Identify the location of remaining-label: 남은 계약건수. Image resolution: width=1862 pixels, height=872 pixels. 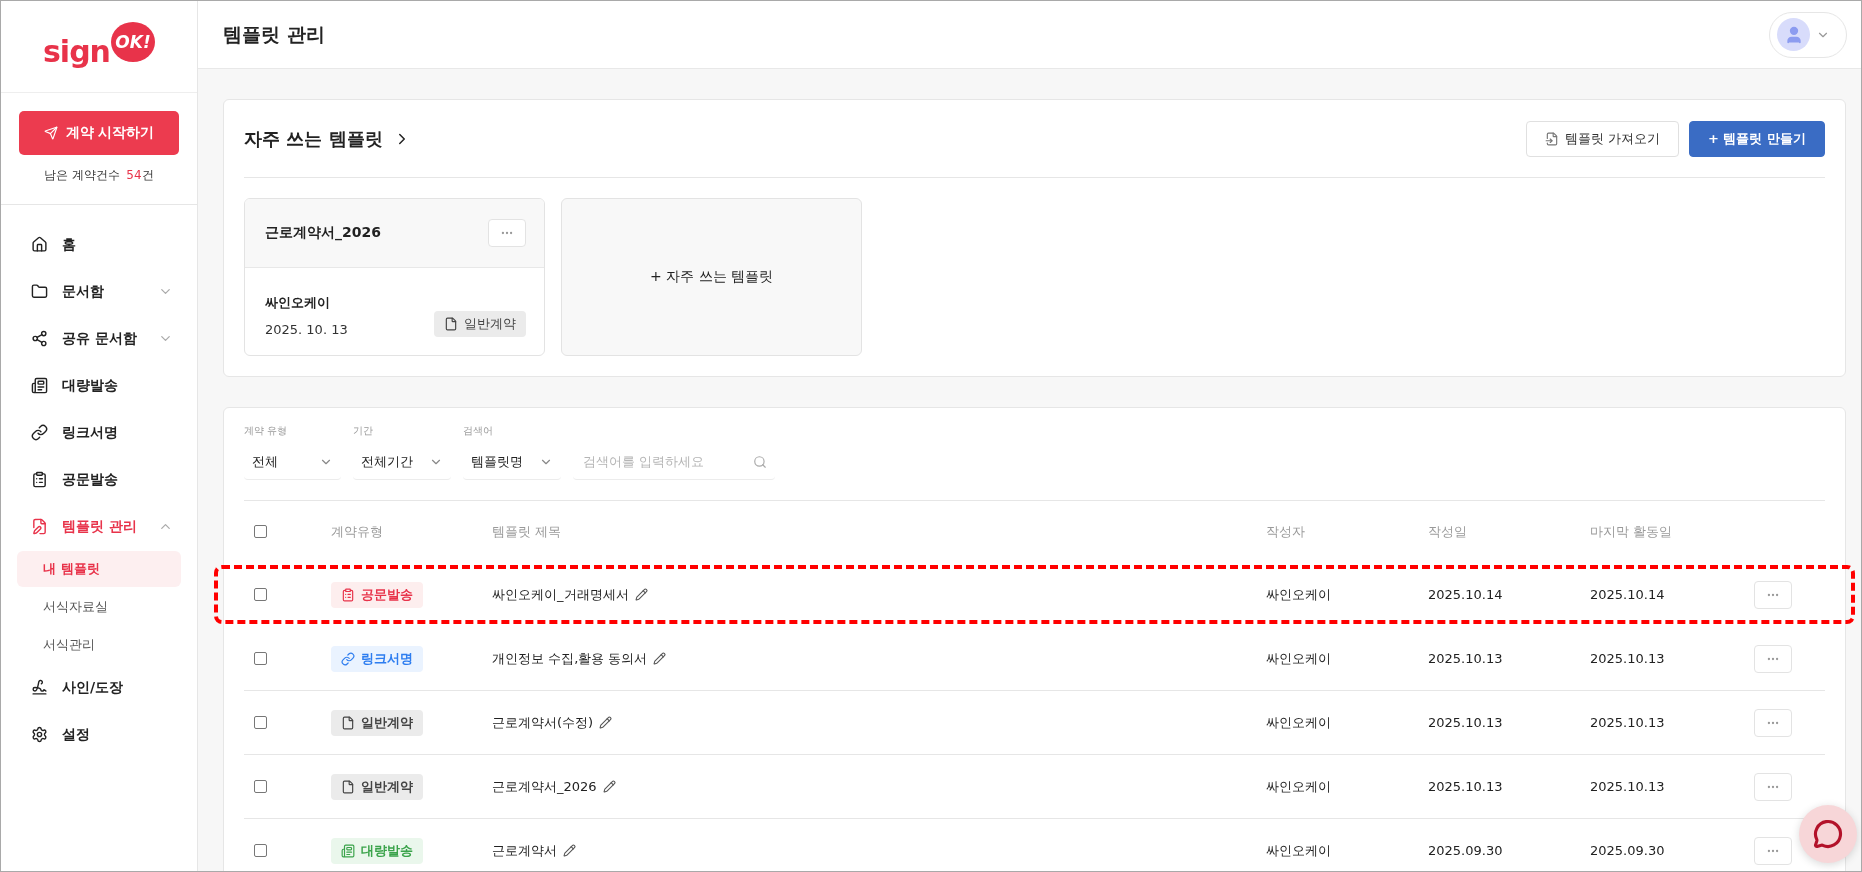
(82, 175).